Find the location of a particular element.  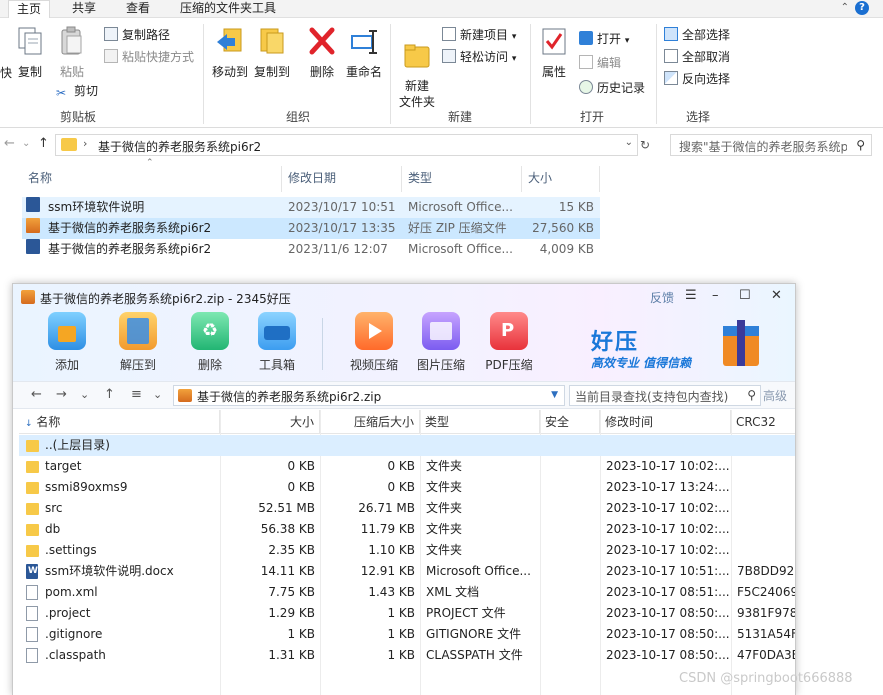

cut-button: ✂ 剪切 is located at coordinates (77, 91).